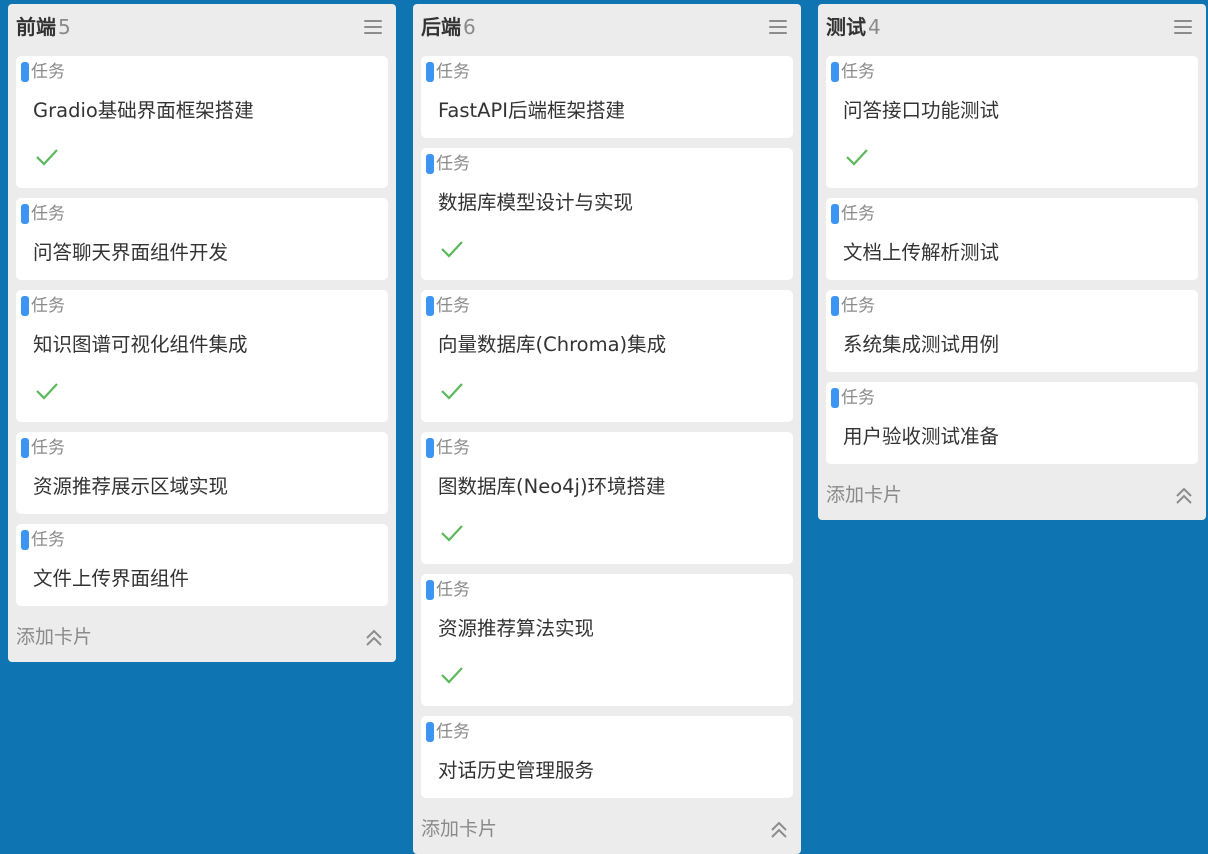 Image resolution: width=1208 pixels, height=854 pixels. I want to click on column-count: 5, so click(64, 27).